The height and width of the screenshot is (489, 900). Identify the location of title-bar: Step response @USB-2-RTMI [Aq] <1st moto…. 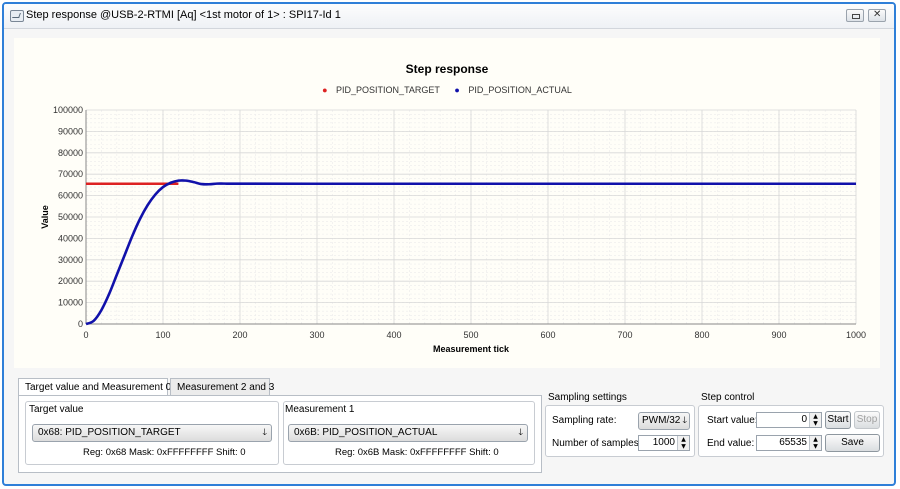
(449, 16).